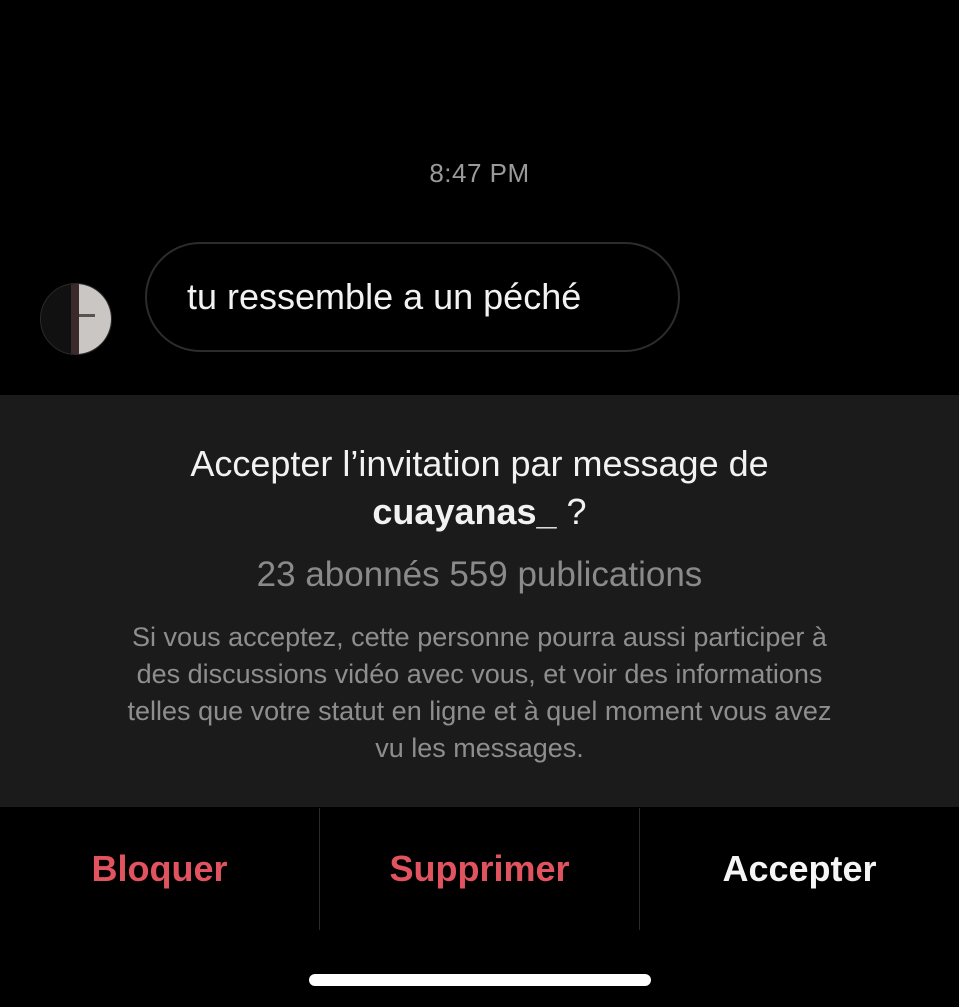  I want to click on request-user-line: cuayanas_ ?, so click(479, 512).